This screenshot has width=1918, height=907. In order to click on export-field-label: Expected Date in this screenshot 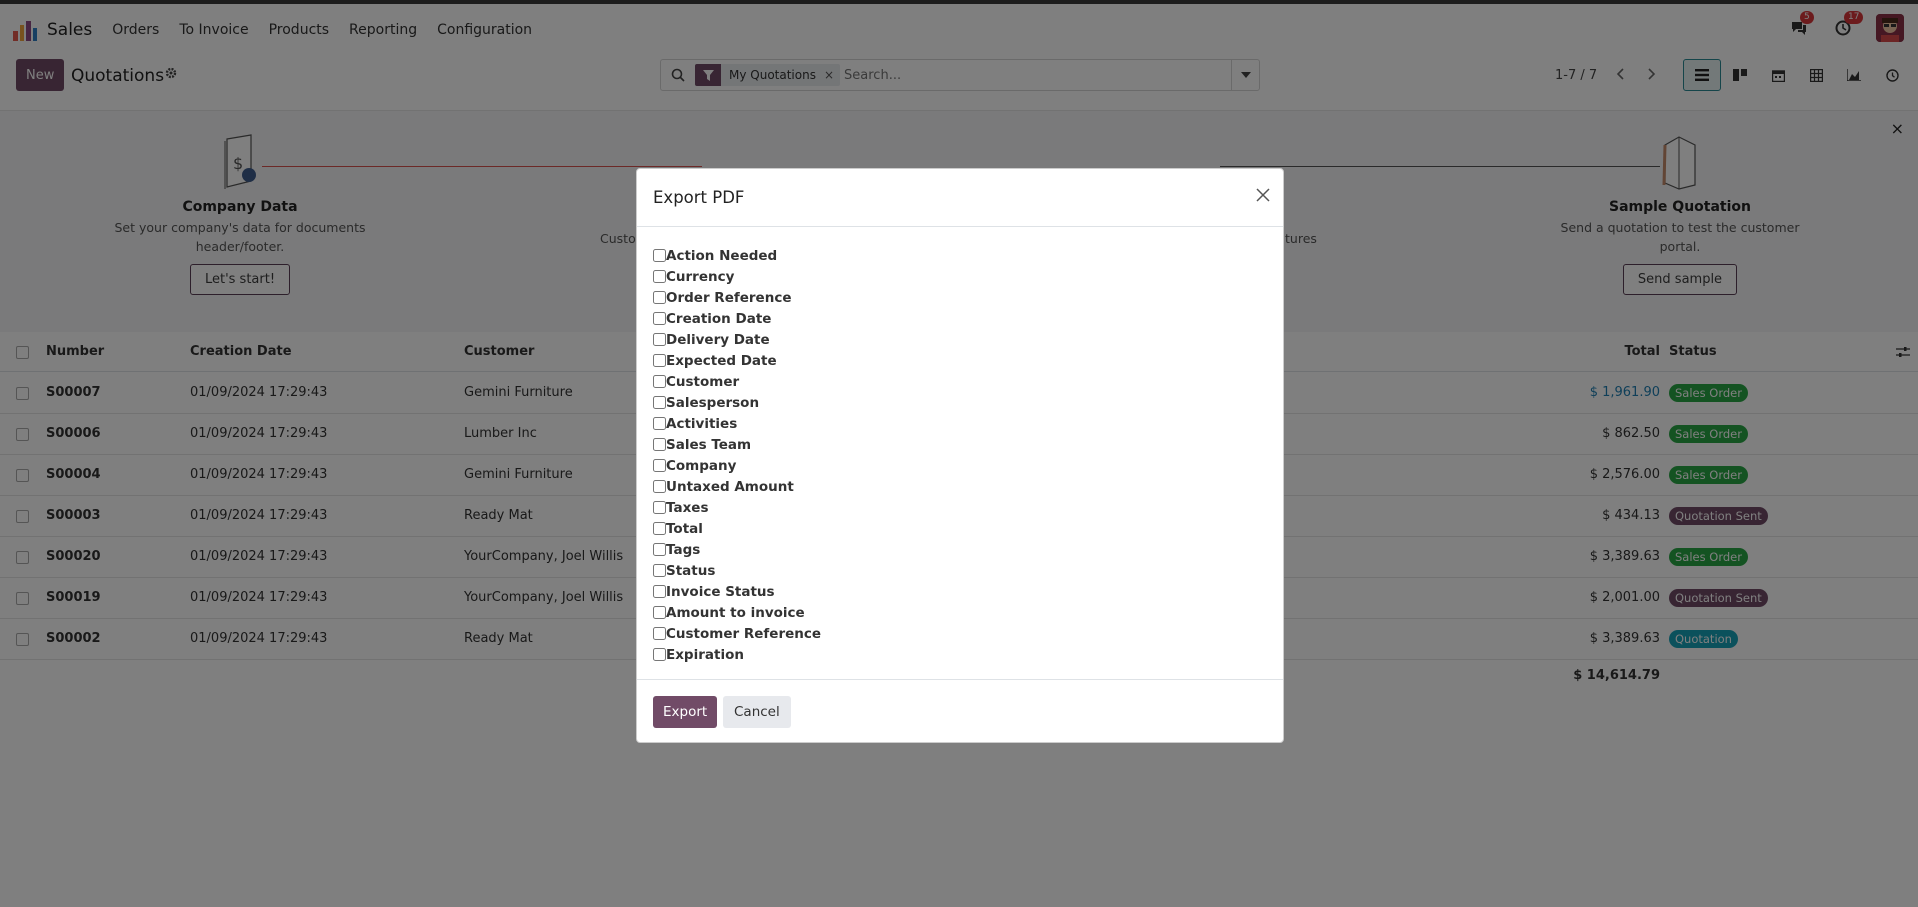, I will do `click(721, 360)`.